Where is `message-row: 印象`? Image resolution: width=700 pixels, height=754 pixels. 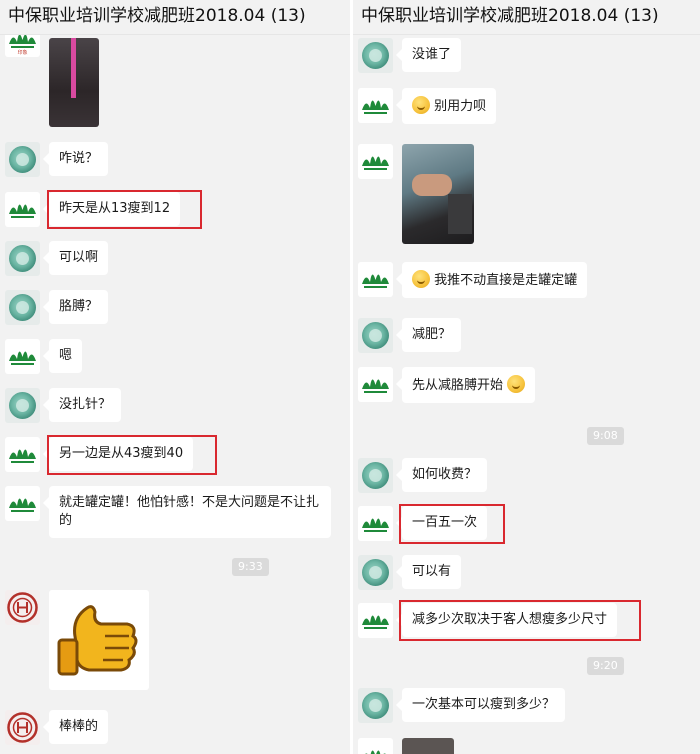 message-row: 印象 is located at coordinates (175, 74).